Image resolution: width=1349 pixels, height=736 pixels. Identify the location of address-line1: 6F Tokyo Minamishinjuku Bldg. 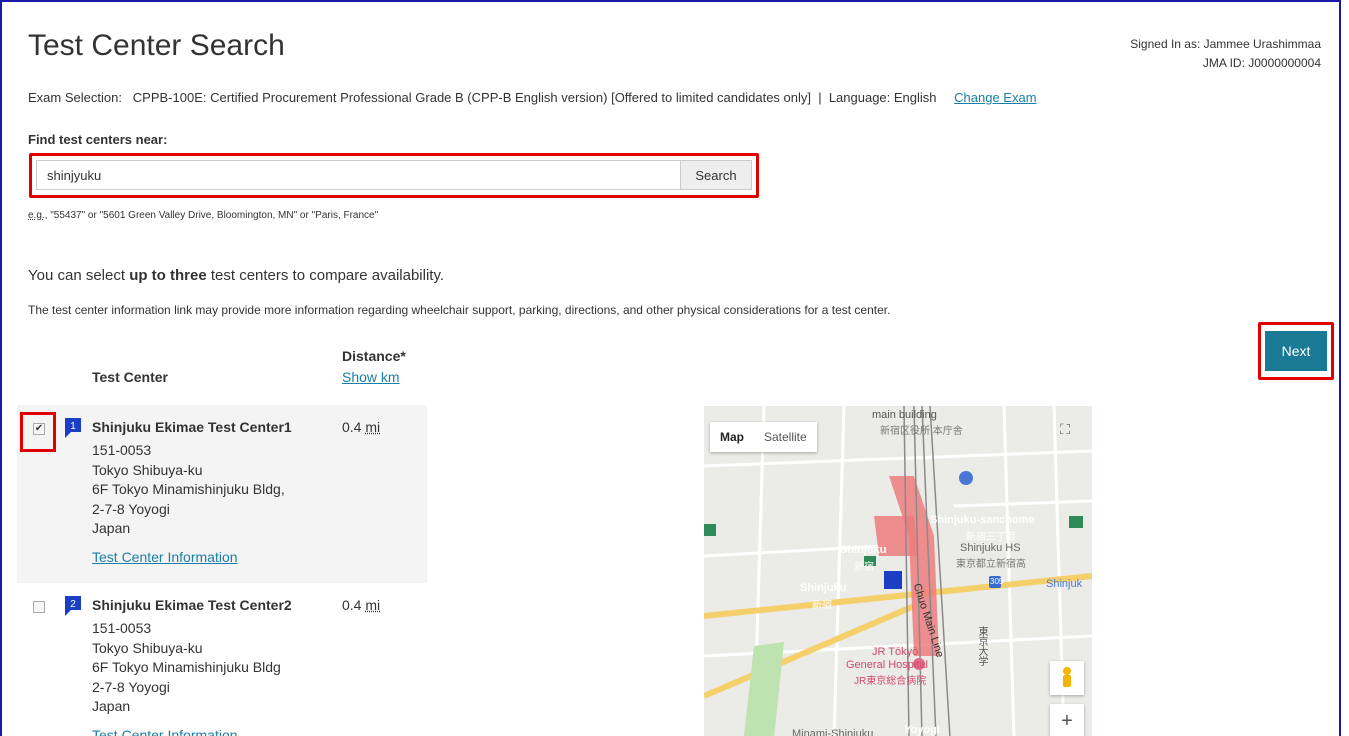
(186, 667).